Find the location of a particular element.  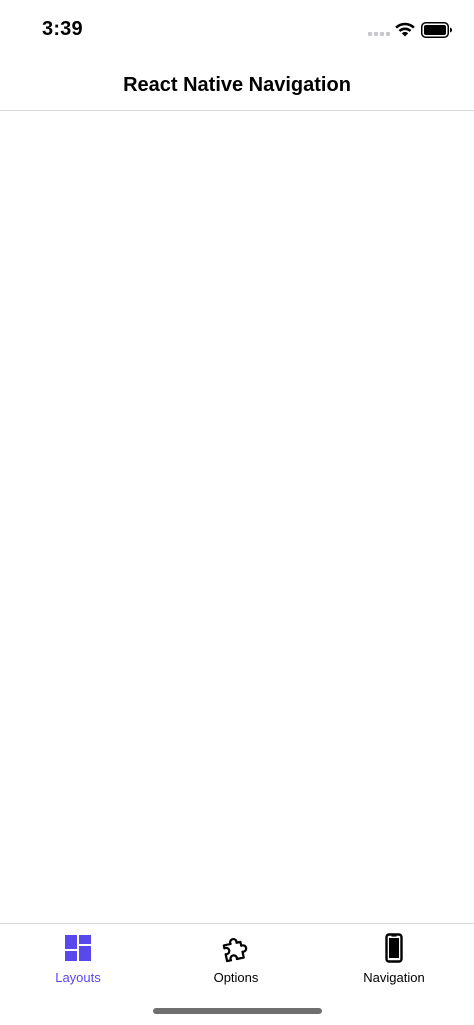

page-title: React Native Navigation is located at coordinates (237, 84).